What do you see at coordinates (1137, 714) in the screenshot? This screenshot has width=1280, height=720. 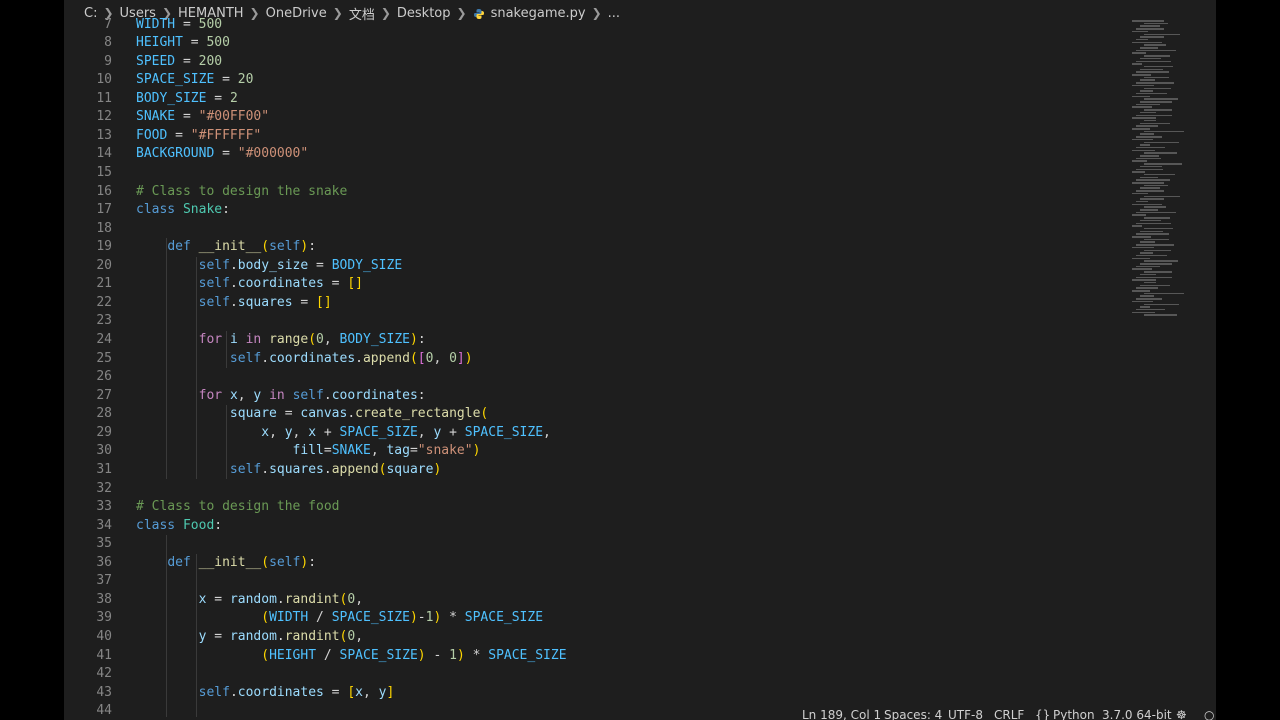 I see `python-interpreter: 3.7.0 64-bit` at bounding box center [1137, 714].